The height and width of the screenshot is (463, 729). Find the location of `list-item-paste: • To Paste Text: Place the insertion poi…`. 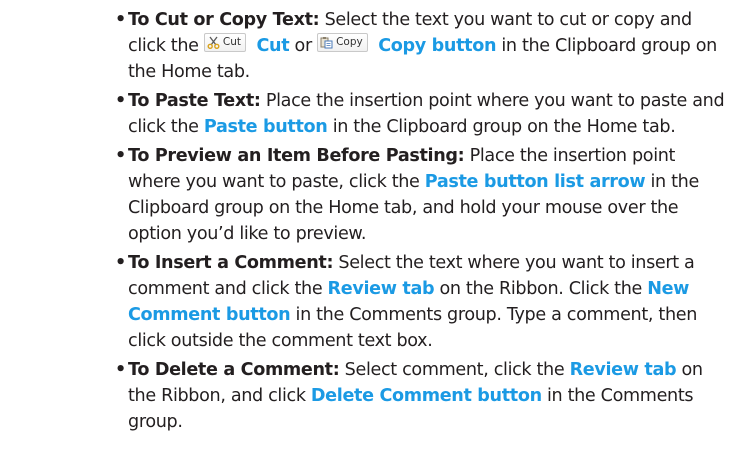

list-item-paste: • To Paste Text: Place the insertion poi… is located at coordinates (421, 114).